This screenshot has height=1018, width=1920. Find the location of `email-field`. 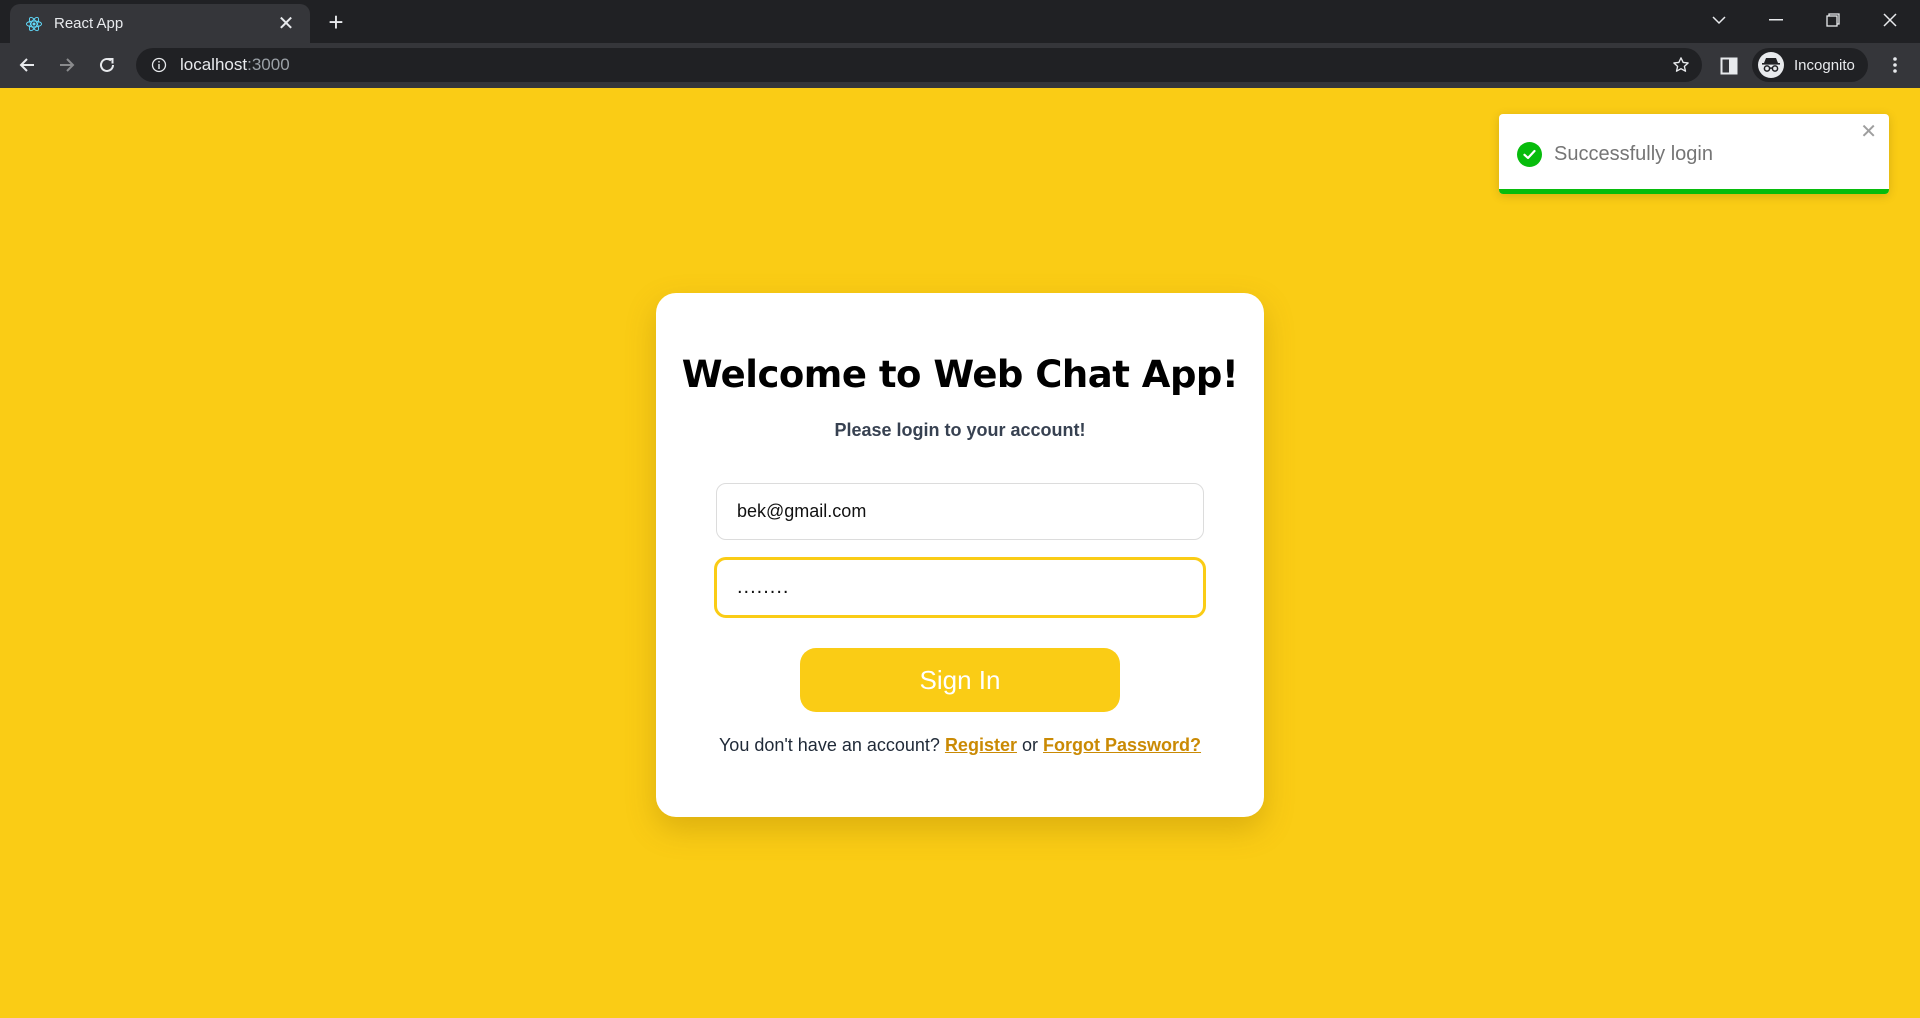

email-field is located at coordinates (960, 511).